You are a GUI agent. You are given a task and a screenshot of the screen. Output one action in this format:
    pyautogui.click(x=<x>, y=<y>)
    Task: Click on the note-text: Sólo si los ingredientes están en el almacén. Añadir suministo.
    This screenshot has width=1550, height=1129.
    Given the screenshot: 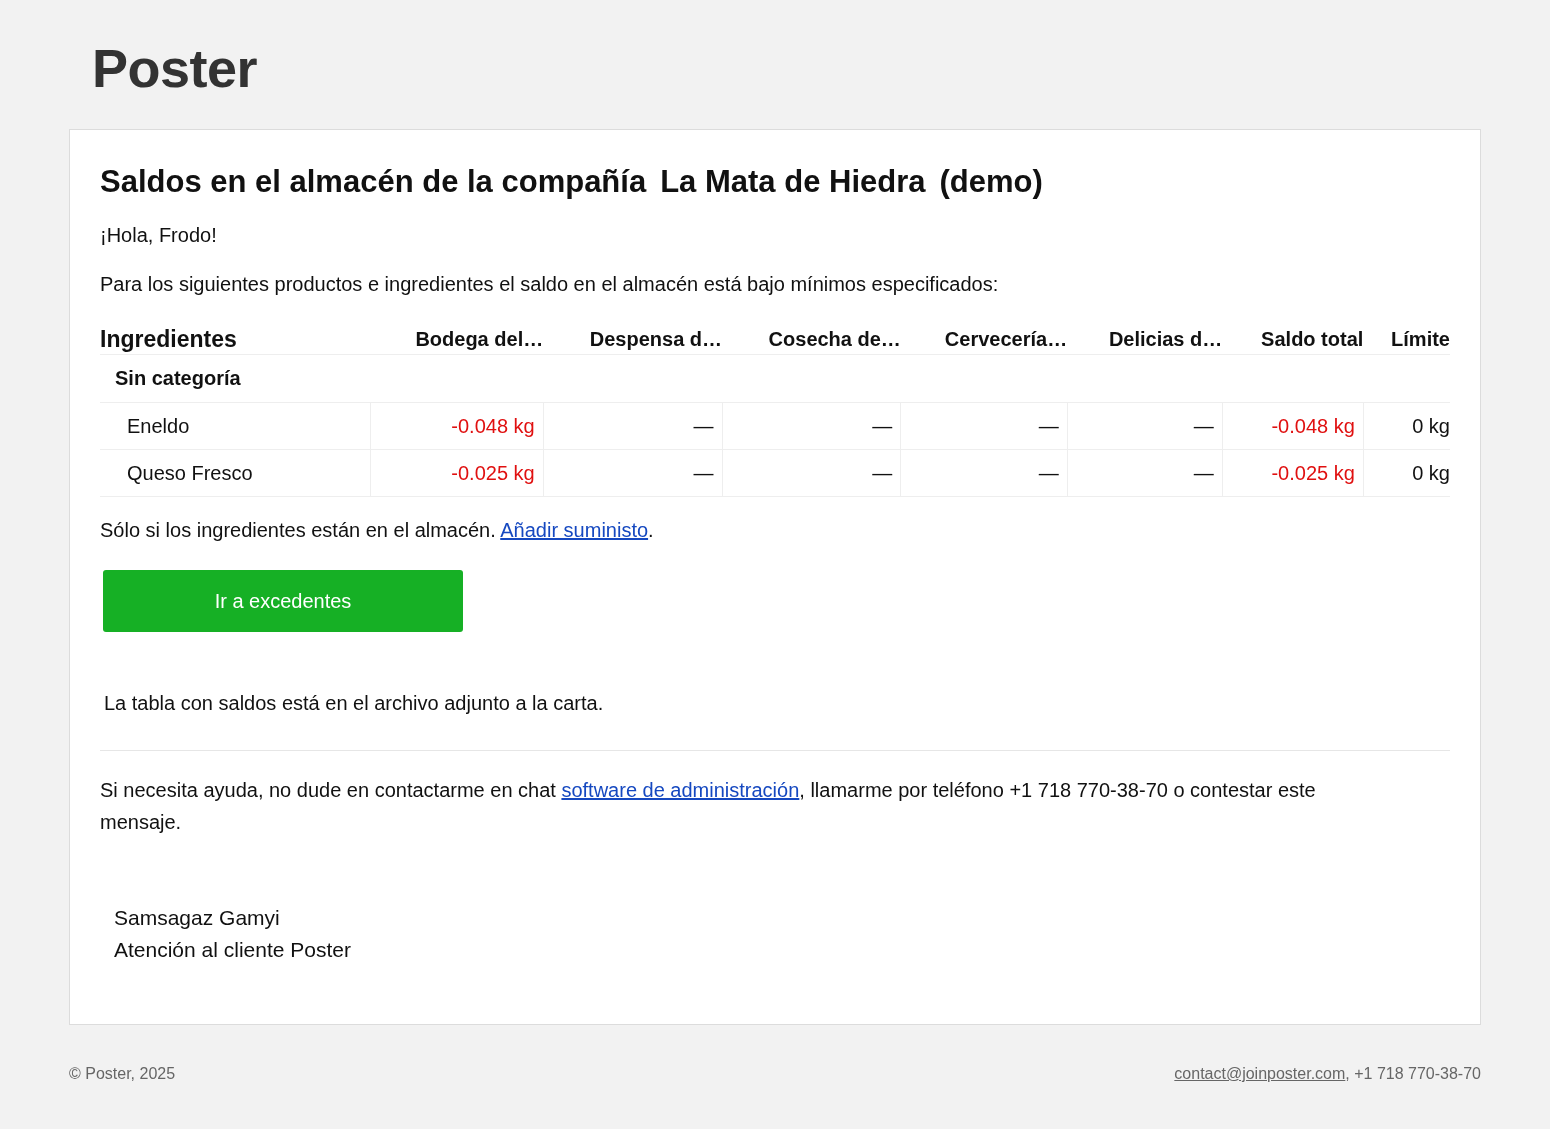 What is the action you would take?
    pyautogui.click(x=377, y=530)
    